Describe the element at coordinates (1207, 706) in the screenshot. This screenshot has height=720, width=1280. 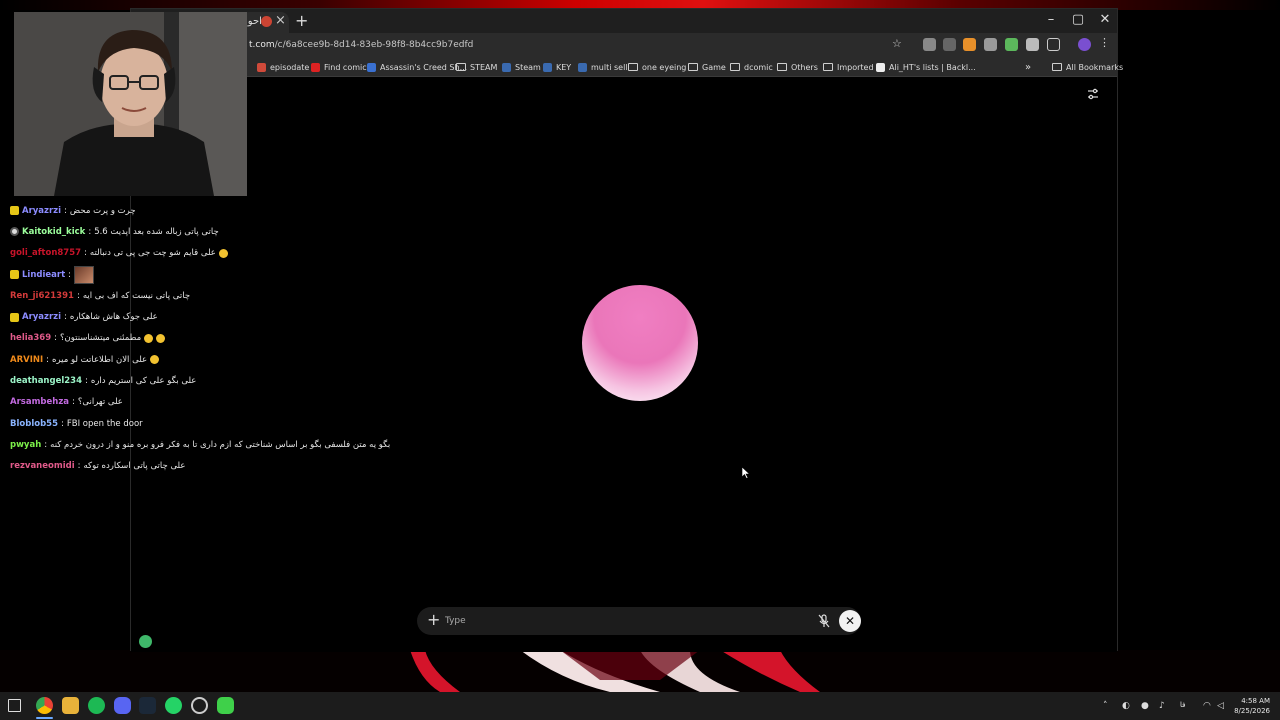
I see `wifi-icon: ◠` at that location.